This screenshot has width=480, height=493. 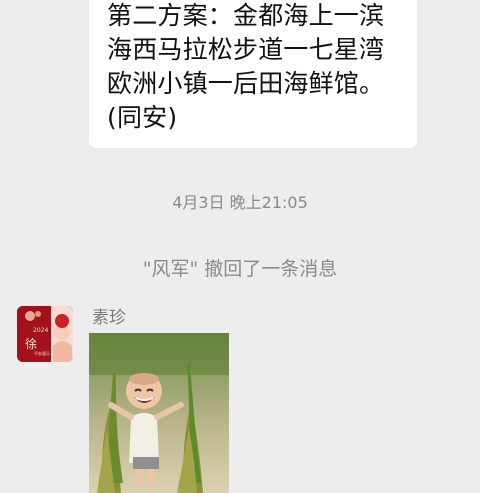 I want to click on sender-name: 素珍, so click(x=109, y=318).